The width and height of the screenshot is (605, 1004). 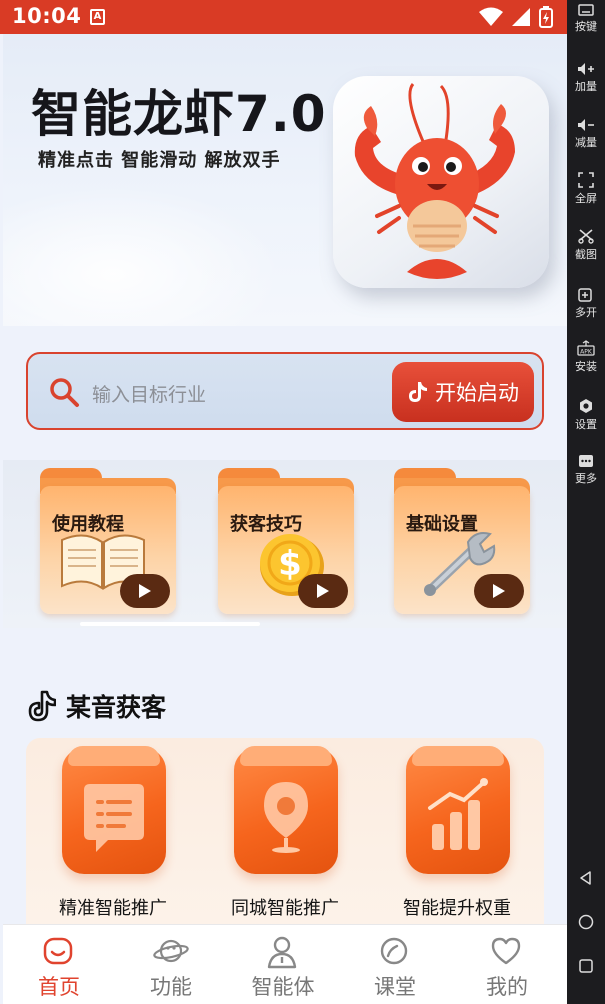 I want to click on bar-chart-icon, so click(x=458, y=814).